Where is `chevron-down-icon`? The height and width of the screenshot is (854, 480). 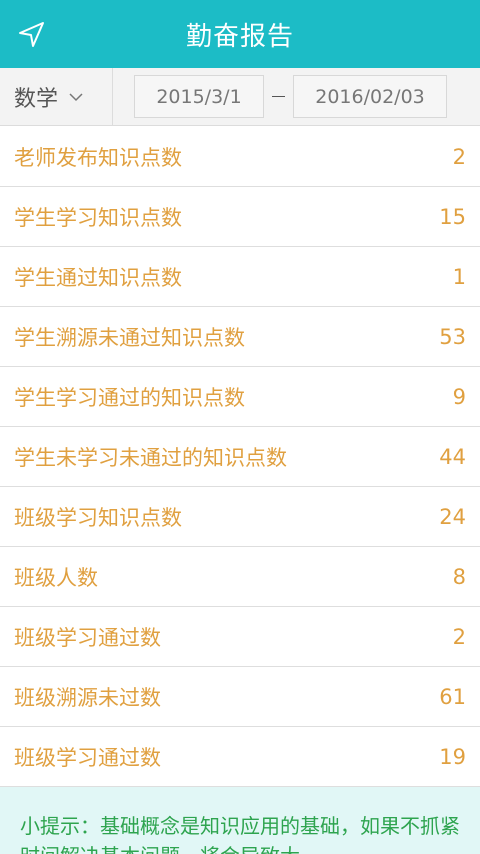 chevron-down-icon is located at coordinates (76, 97).